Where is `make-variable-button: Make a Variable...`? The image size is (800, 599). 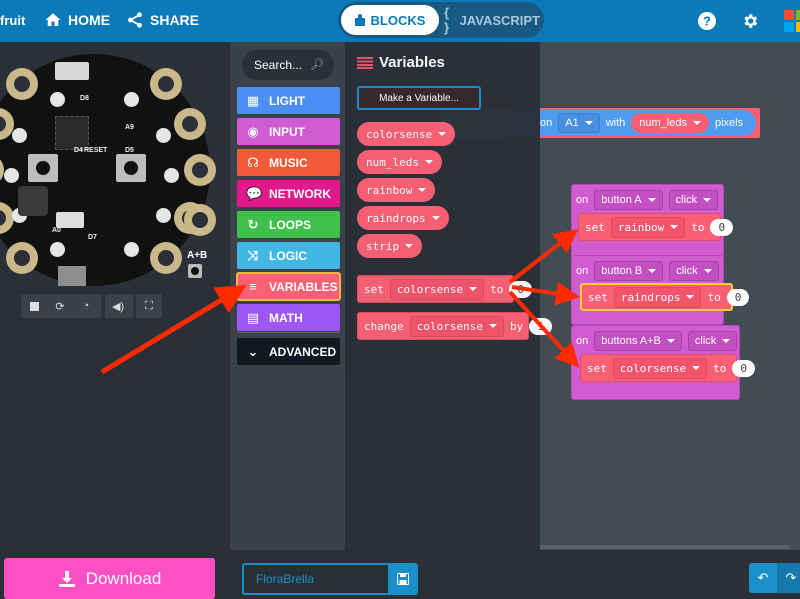
make-variable-button: Make a Variable... is located at coordinates (419, 98).